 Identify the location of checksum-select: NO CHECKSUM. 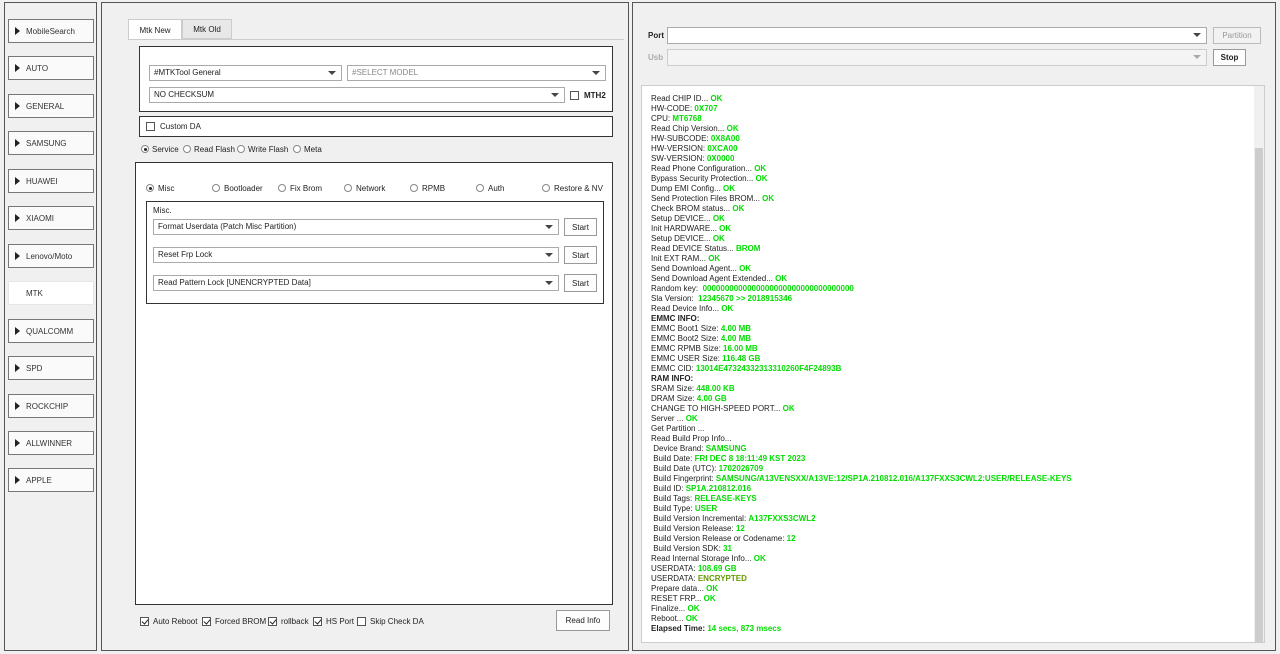
(357, 95).